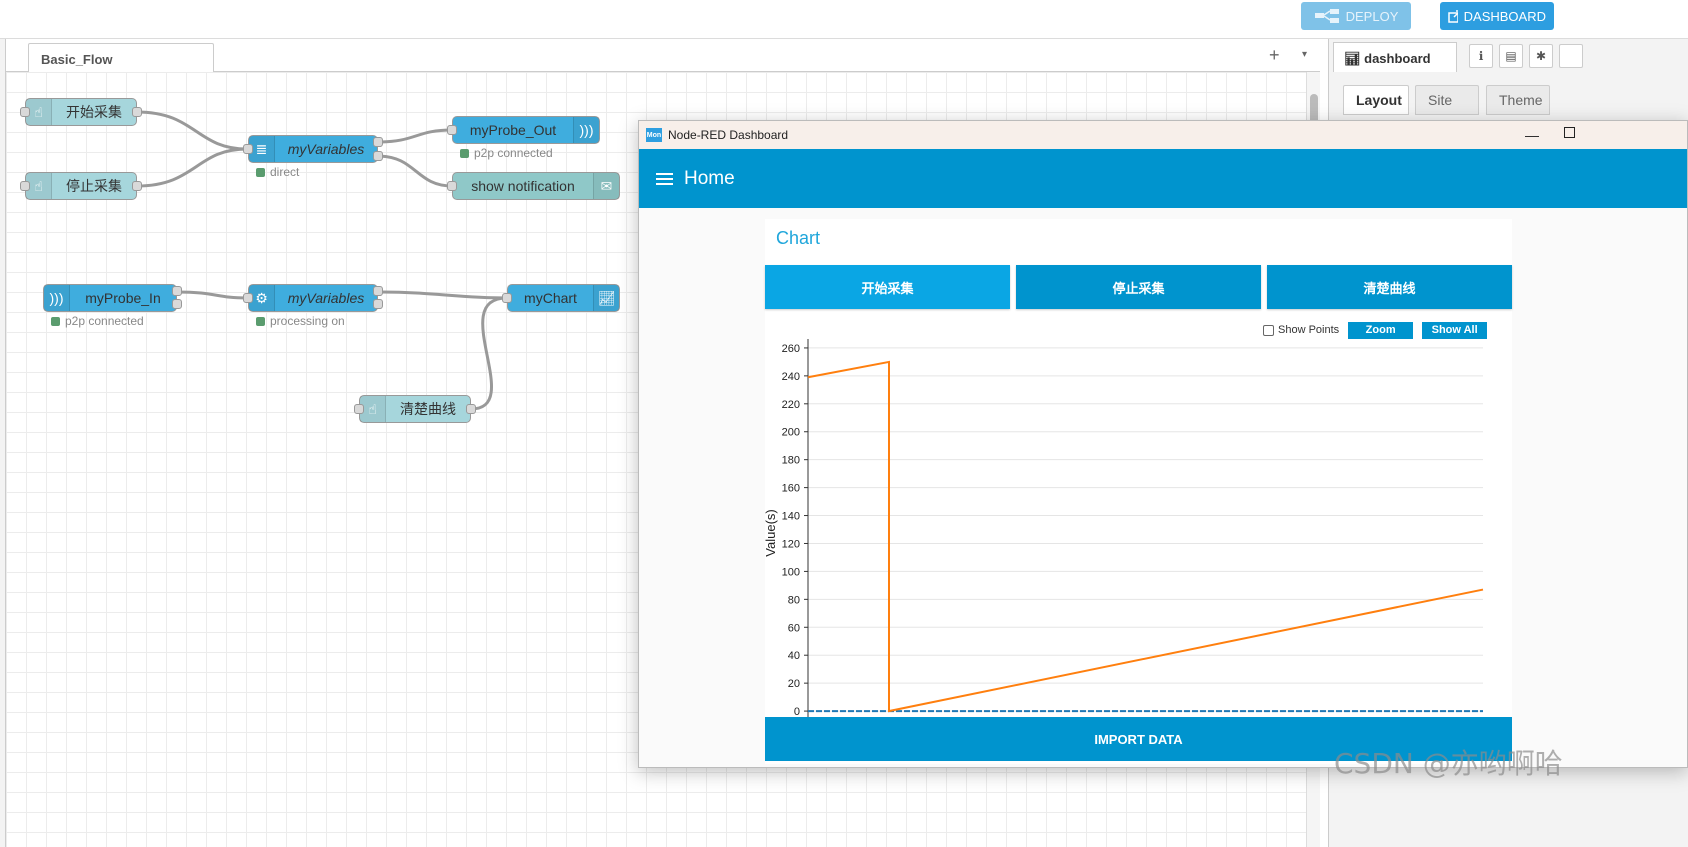  What do you see at coordinates (121, 58) in the screenshot?
I see `tab-basic-flow: Basic_Flow` at bounding box center [121, 58].